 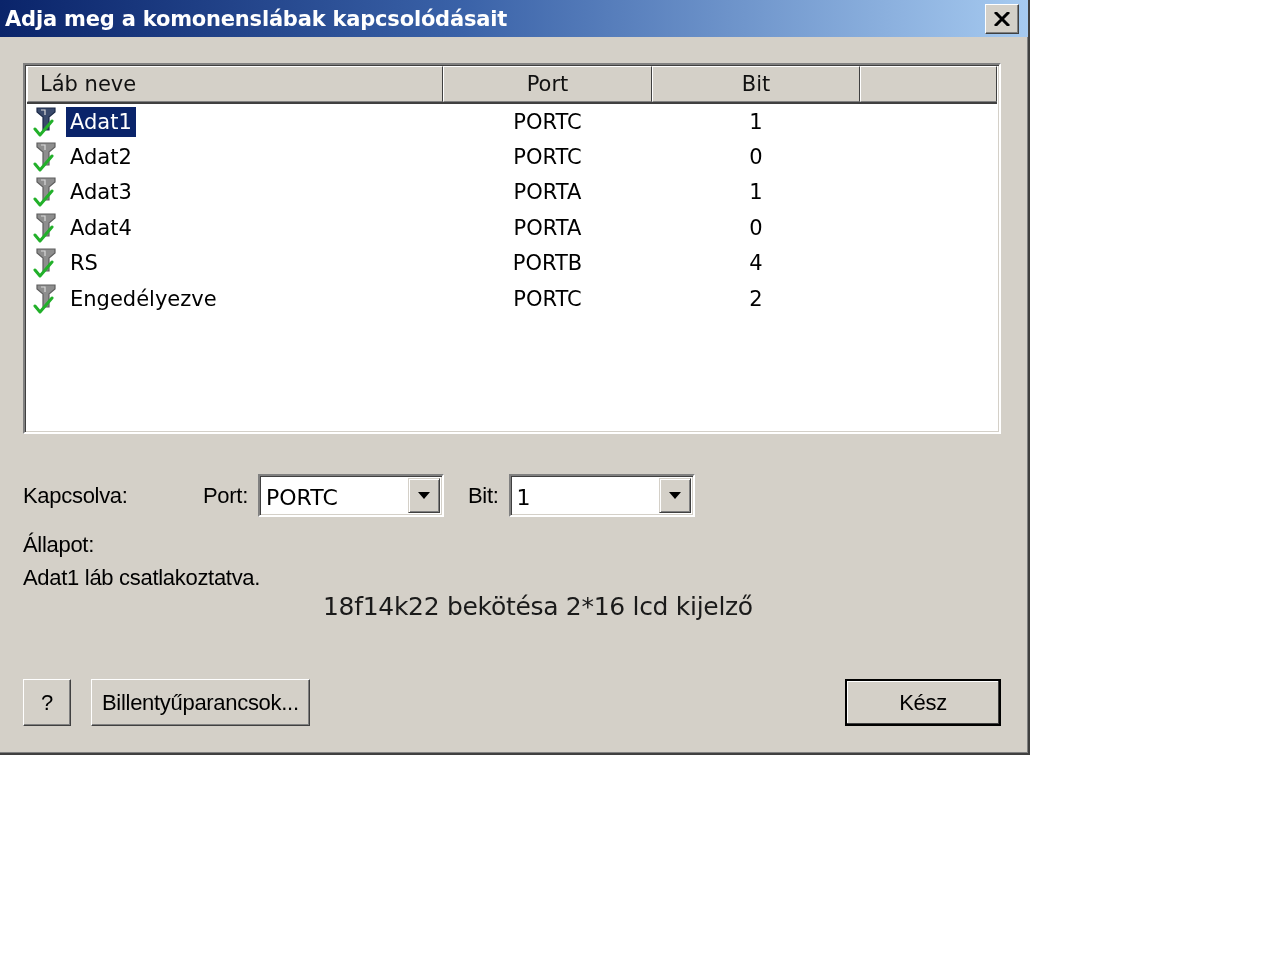 I want to click on column-header: Bit, so click(x=756, y=84).